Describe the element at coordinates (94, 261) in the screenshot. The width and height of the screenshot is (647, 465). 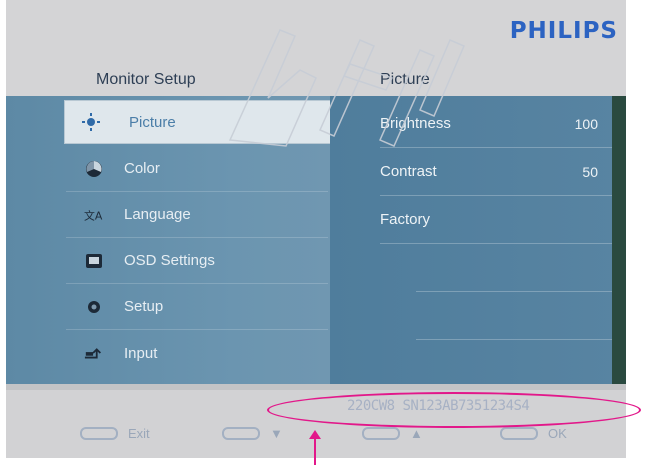
I see `osd-settings-icon` at that location.